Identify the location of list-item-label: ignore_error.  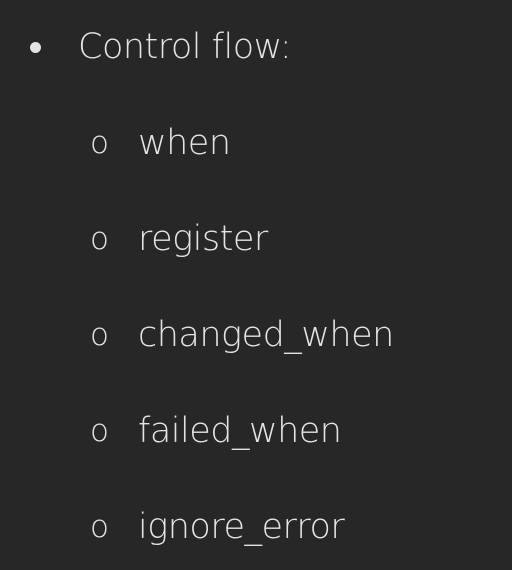
(241, 527).